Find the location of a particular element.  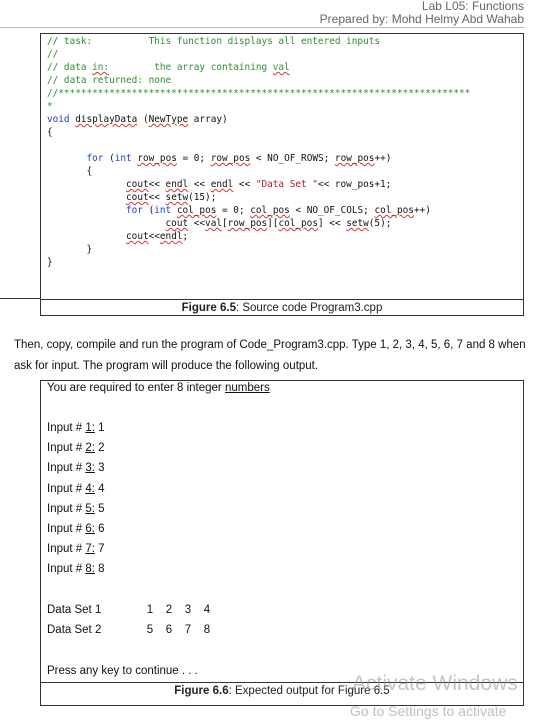

input-number: 3: is located at coordinates (90, 468).